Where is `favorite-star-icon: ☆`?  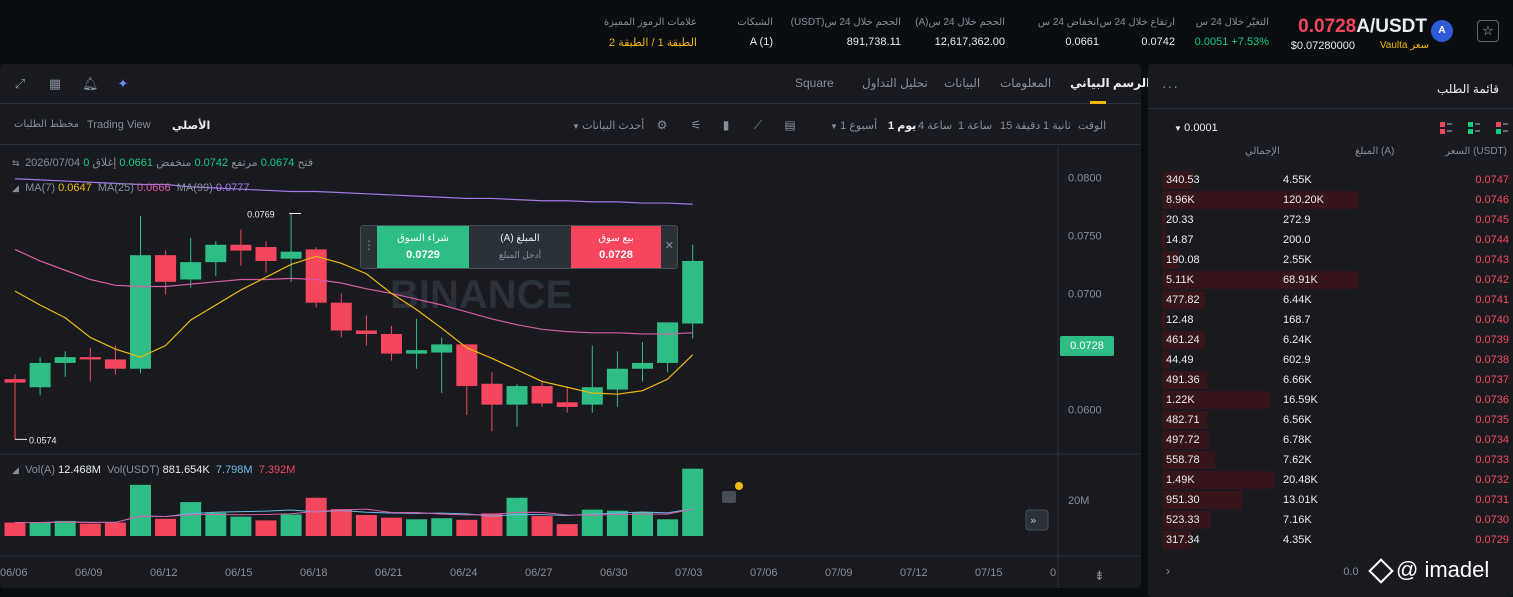
favorite-star-icon: ☆ is located at coordinates (1488, 31).